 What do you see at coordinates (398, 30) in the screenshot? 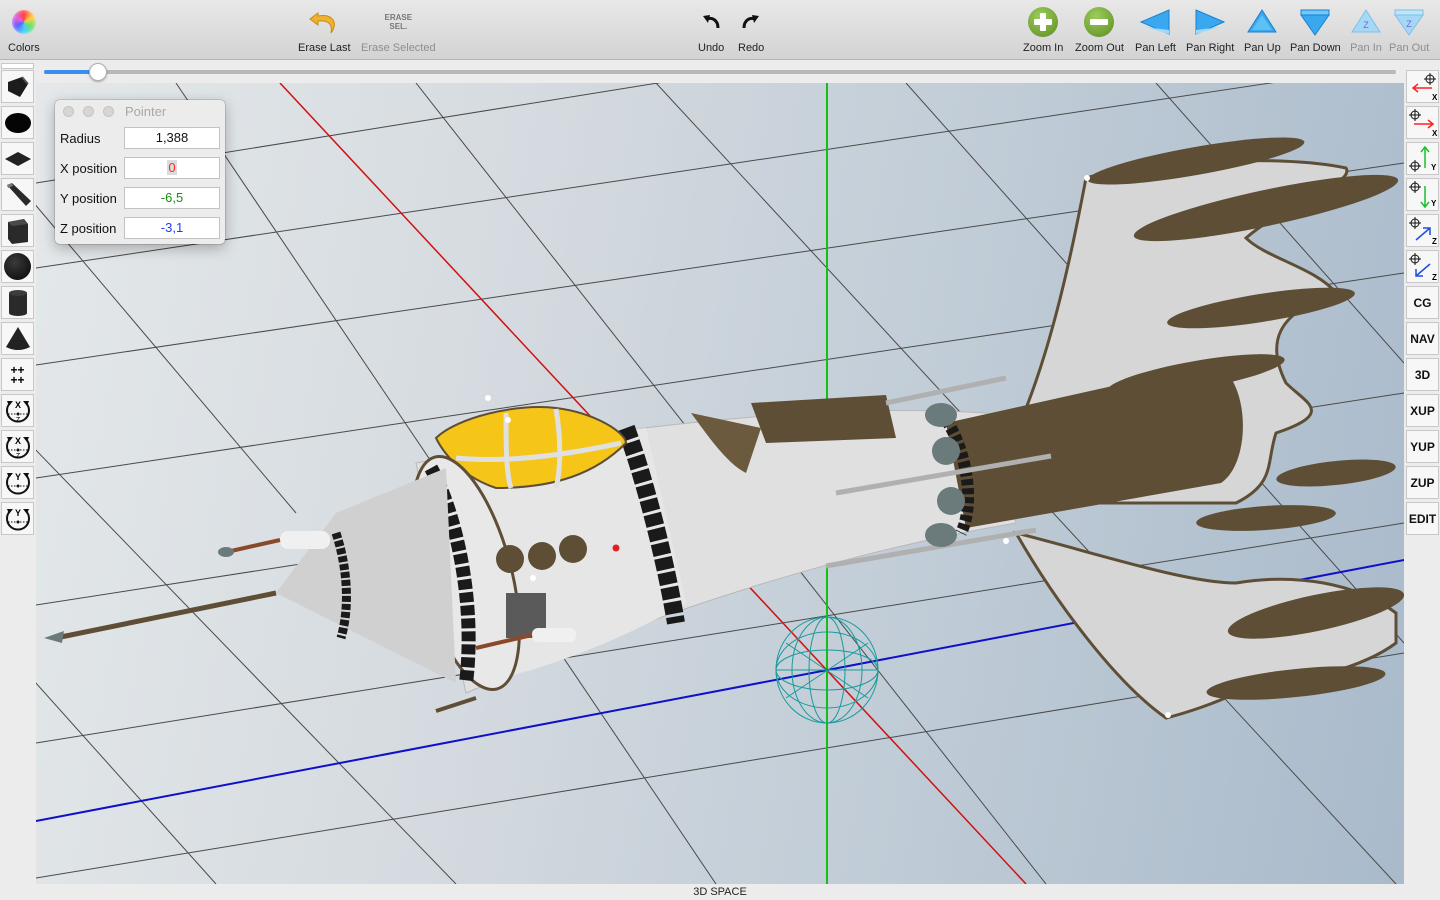
I see `erase-selected-button: ERASE SEL. Erase Selected` at bounding box center [398, 30].